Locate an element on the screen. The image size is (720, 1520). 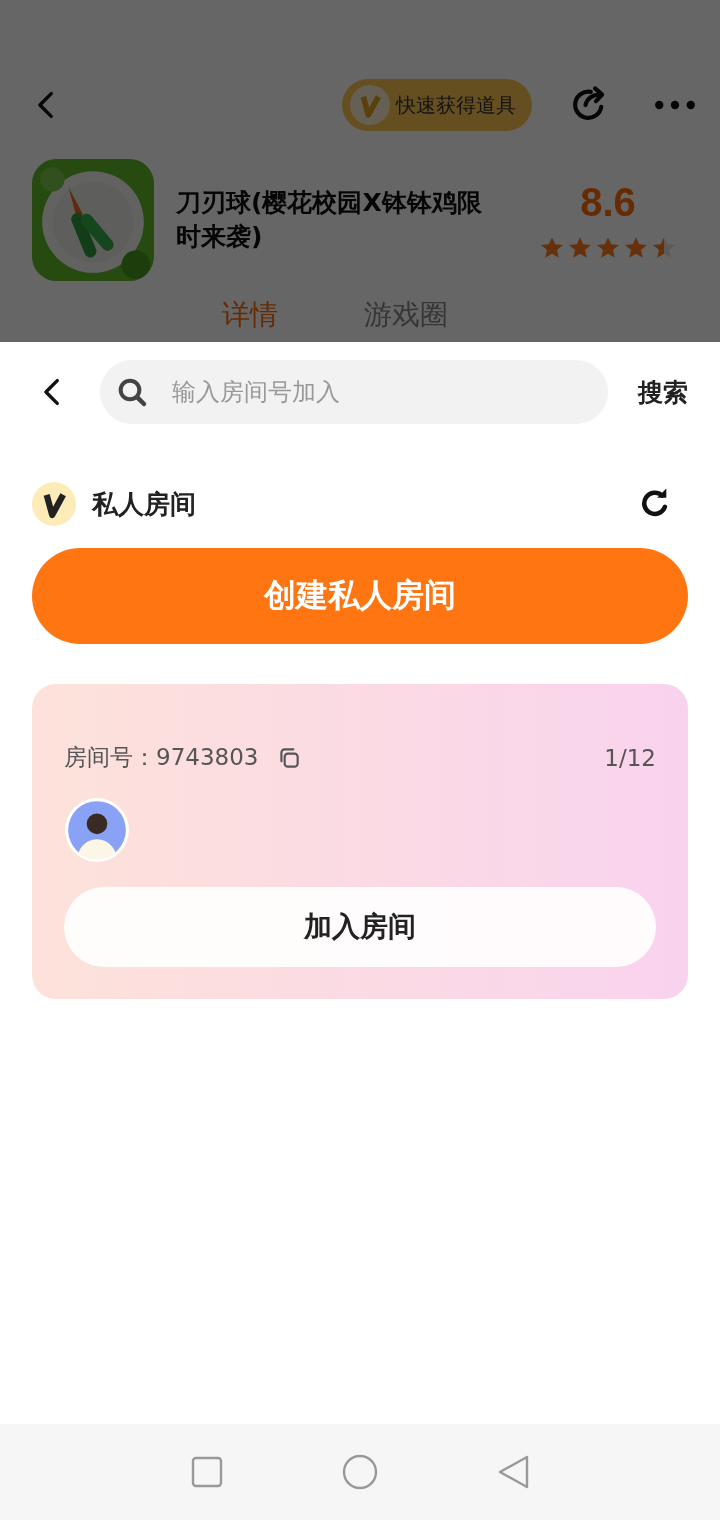
quick-items-button: 快速获得道具 is located at coordinates (437, 105).